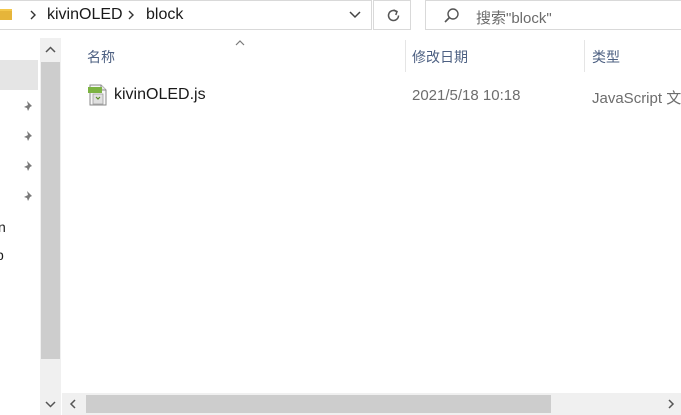  Describe the element at coordinates (240, 43) in the screenshot. I see `sort-ascending-icon` at that location.